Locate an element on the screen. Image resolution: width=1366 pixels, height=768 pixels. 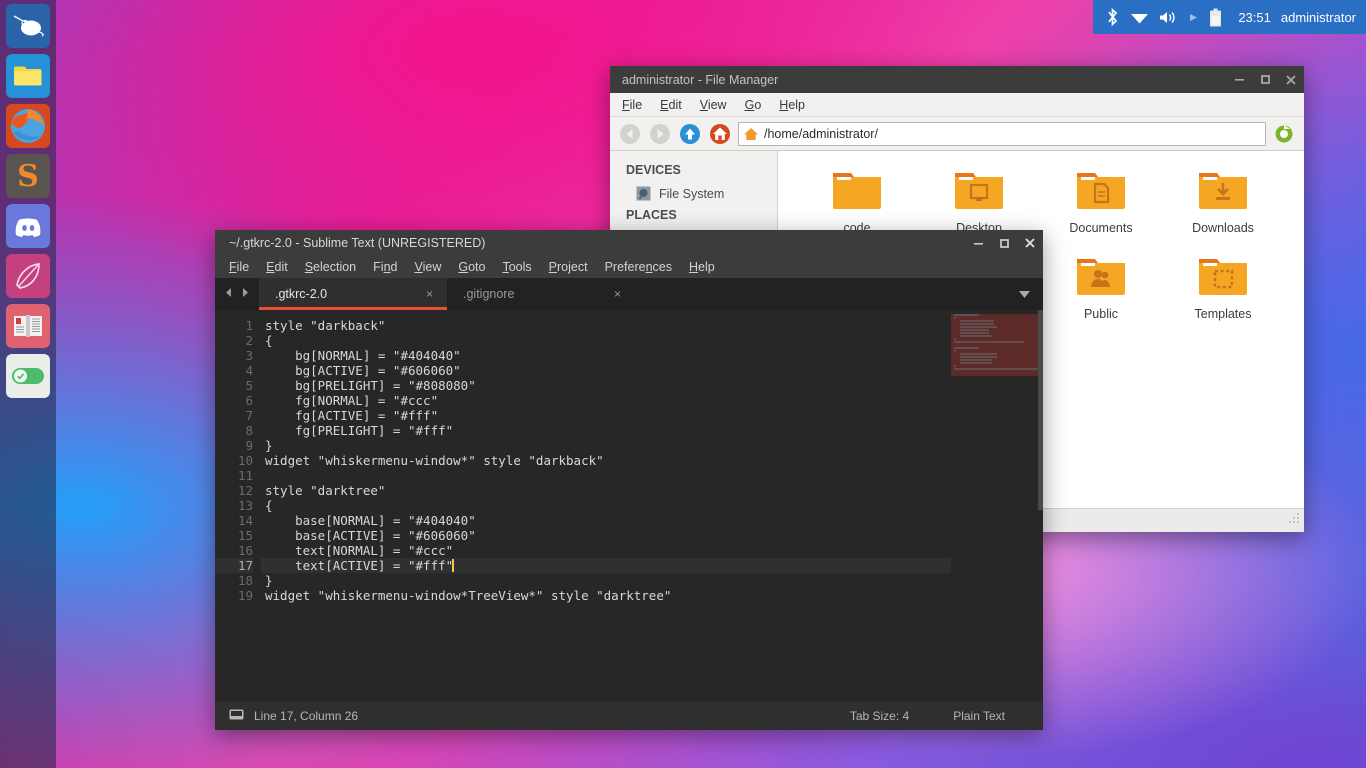
tab-prev-icon is located at coordinates (229, 294).